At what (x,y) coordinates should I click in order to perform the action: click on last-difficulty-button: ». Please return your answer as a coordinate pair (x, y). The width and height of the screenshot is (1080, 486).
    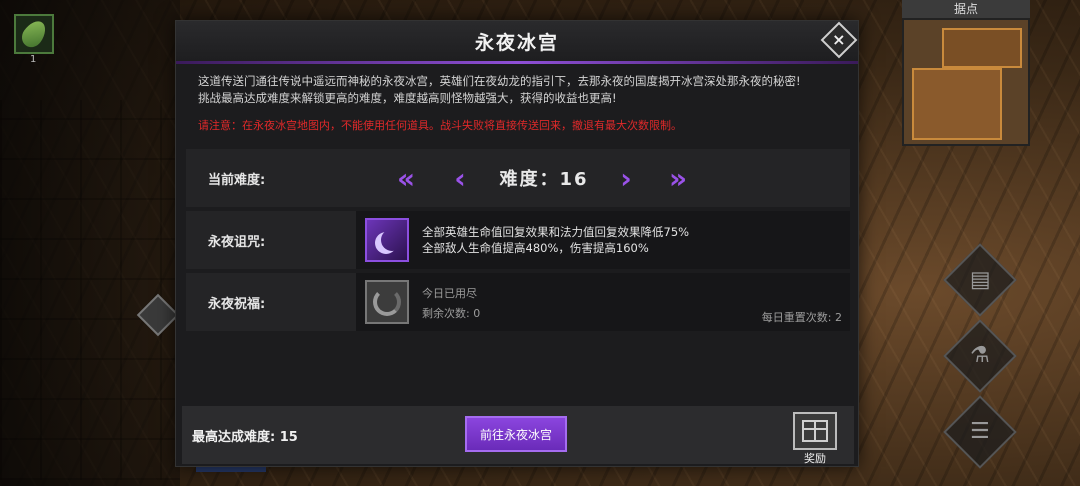
    Looking at the image, I should click on (678, 178).